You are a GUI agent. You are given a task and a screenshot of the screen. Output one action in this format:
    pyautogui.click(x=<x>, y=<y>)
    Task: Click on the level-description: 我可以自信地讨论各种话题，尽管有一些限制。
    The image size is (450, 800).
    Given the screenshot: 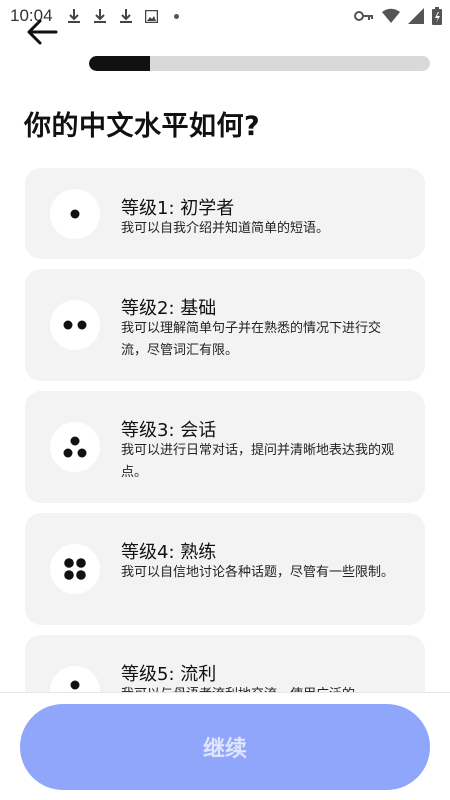 What is the action you would take?
    pyautogui.click(x=258, y=572)
    